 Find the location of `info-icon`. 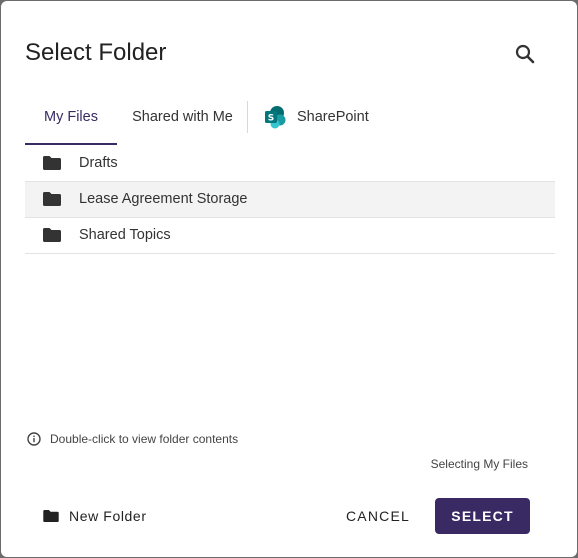

info-icon is located at coordinates (34, 439).